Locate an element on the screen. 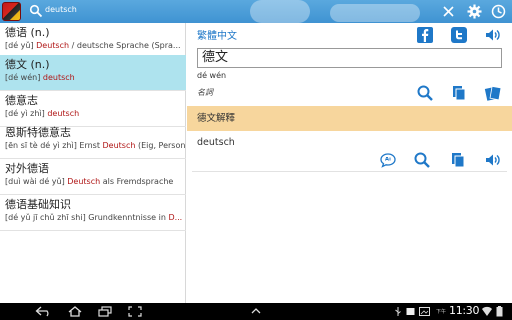  pinyin-text: dé wén is located at coordinates (212, 75).